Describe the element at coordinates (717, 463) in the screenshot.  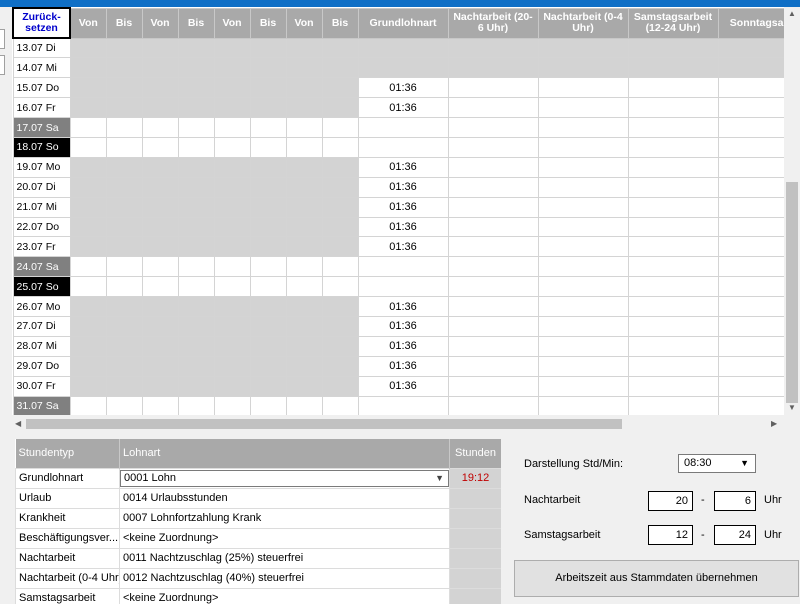
I see `darstellung-select: 08:30 ▼` at that location.